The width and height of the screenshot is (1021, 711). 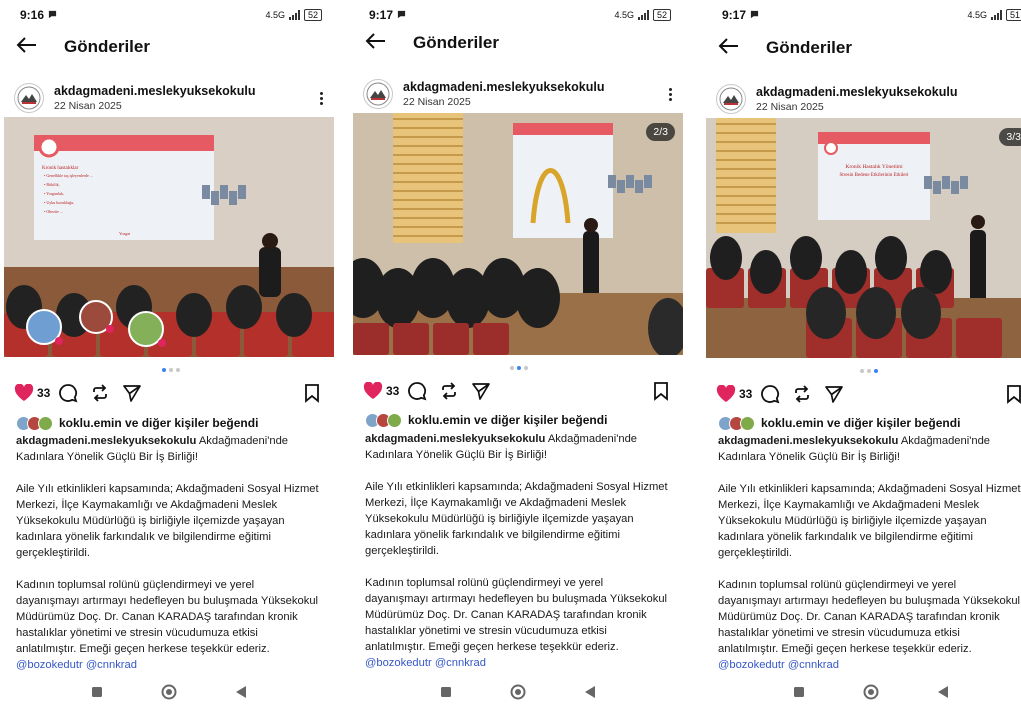 I want to click on avatar, so click(x=45, y=423).